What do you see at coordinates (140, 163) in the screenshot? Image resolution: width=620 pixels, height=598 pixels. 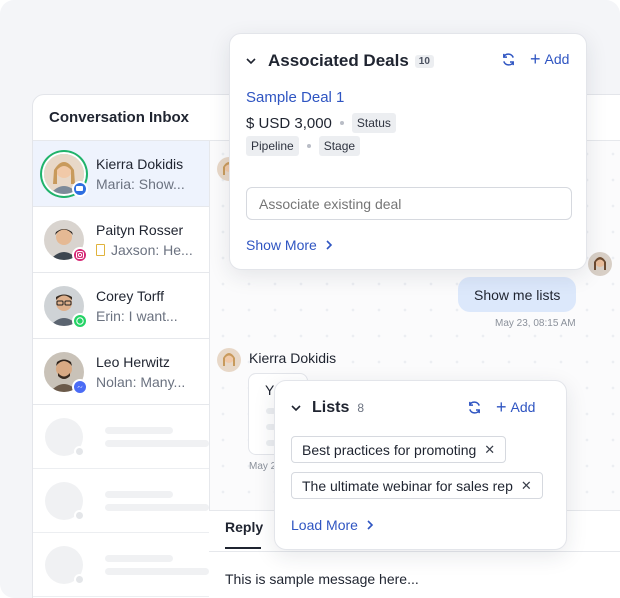 I see `contact-name: Kierra Dokidis` at bounding box center [140, 163].